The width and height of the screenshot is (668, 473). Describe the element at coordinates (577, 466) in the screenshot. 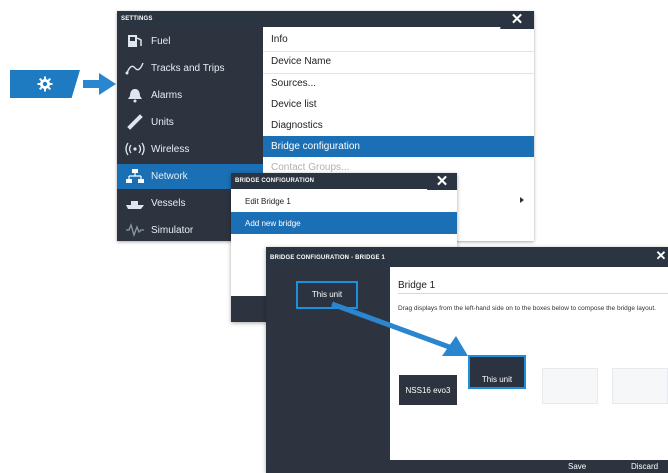

I see `save-button: Save` at that location.